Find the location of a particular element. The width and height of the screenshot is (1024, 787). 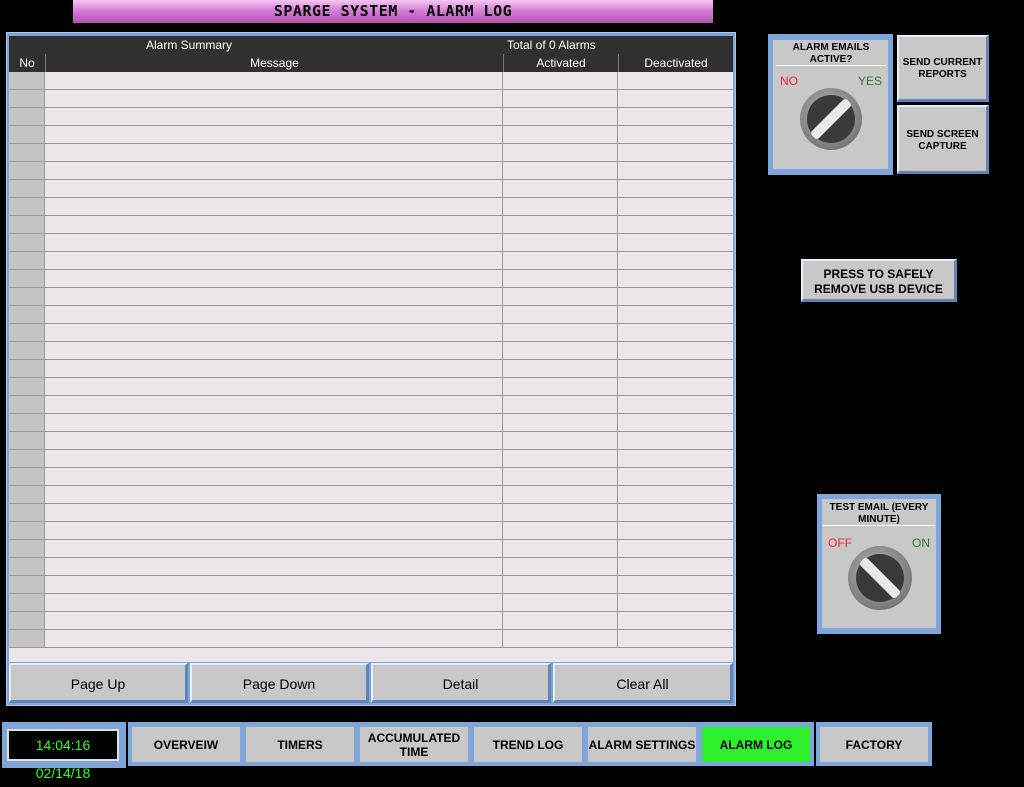

send-current-reports-button: SEND CURRENT REPORTS is located at coordinates (943, 68).